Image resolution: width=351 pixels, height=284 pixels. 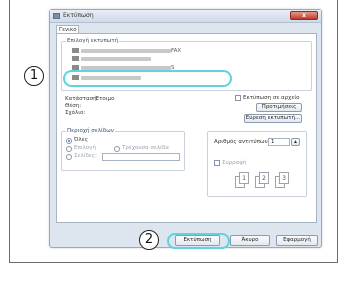 What do you see at coordinates (234, 163) in the screenshot?
I see `collate-label: Συρραφή` at bounding box center [234, 163].